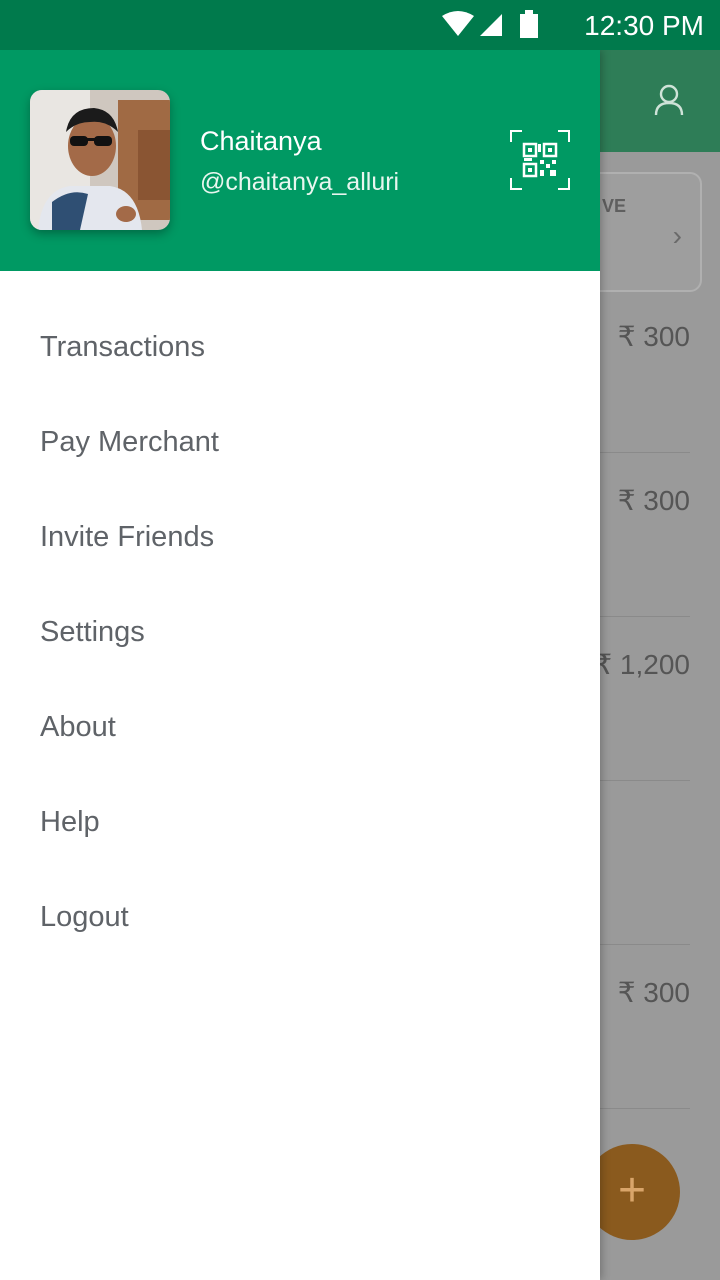 The height and width of the screenshot is (1280, 720). I want to click on menu-item-transactions: Transactions, so click(300, 347).